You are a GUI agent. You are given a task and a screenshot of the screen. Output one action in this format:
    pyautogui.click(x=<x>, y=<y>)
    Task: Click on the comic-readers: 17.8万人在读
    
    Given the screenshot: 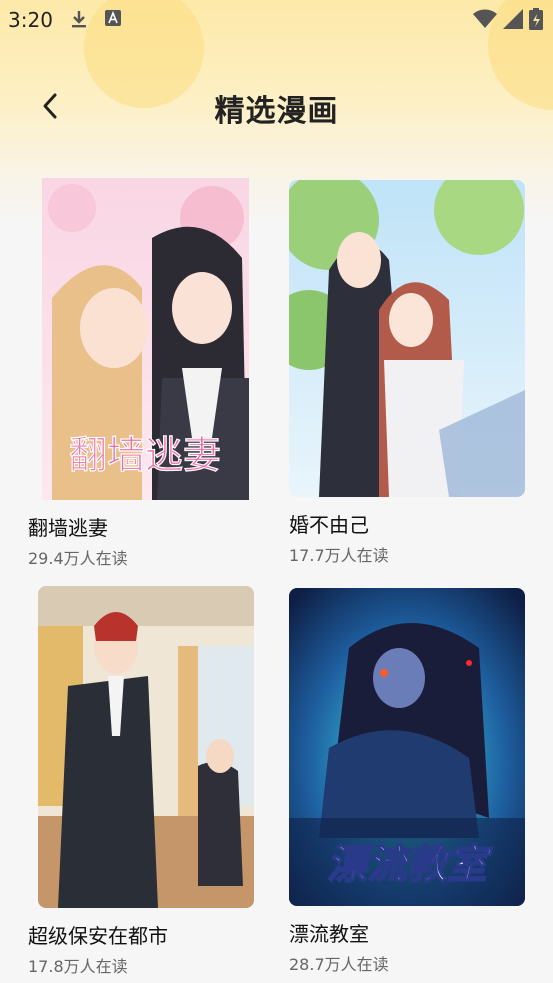 What is the action you would take?
    pyautogui.click(x=78, y=966)
    